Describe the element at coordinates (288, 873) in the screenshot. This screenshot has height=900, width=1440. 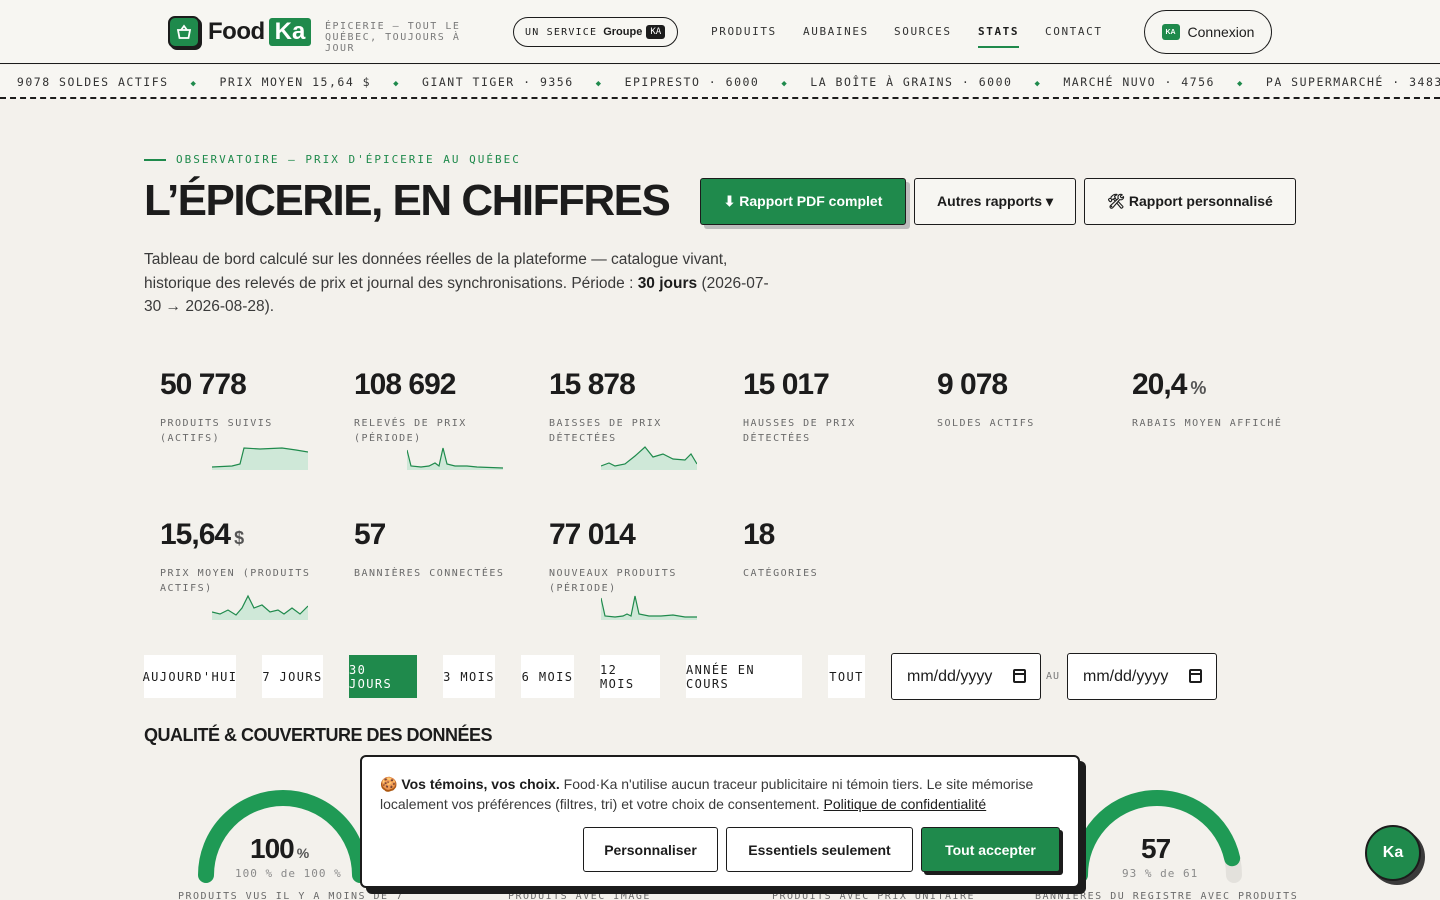
I see `gauge-fresh-sub: 100 % de 100 %` at that location.